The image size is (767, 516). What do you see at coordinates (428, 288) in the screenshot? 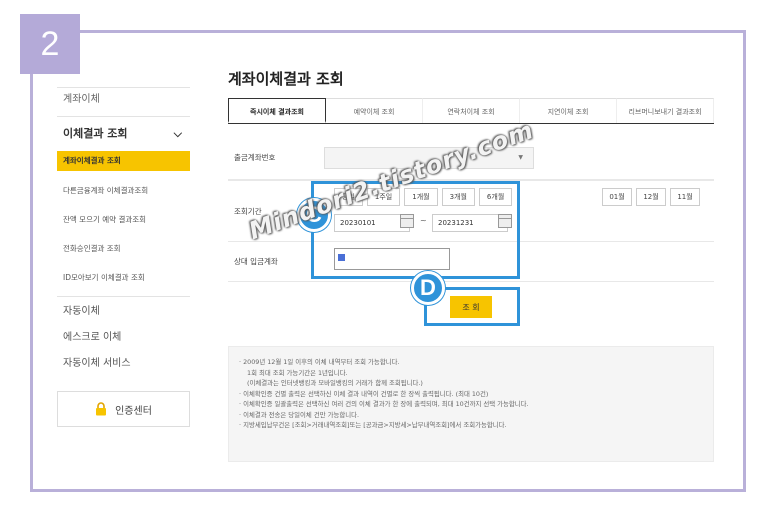
I see `marker-d-badge: D` at bounding box center [428, 288].